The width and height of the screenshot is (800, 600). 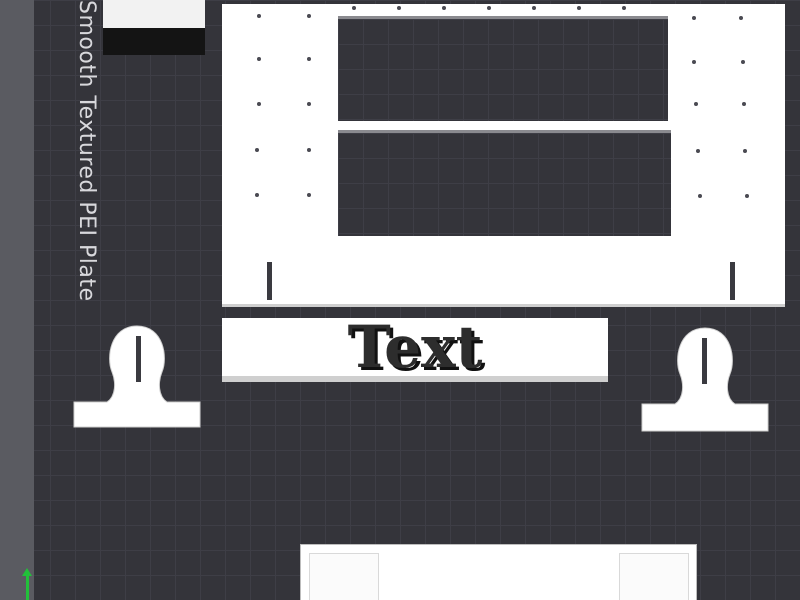 I want to click on model-corner-block, so click(x=154, y=27).